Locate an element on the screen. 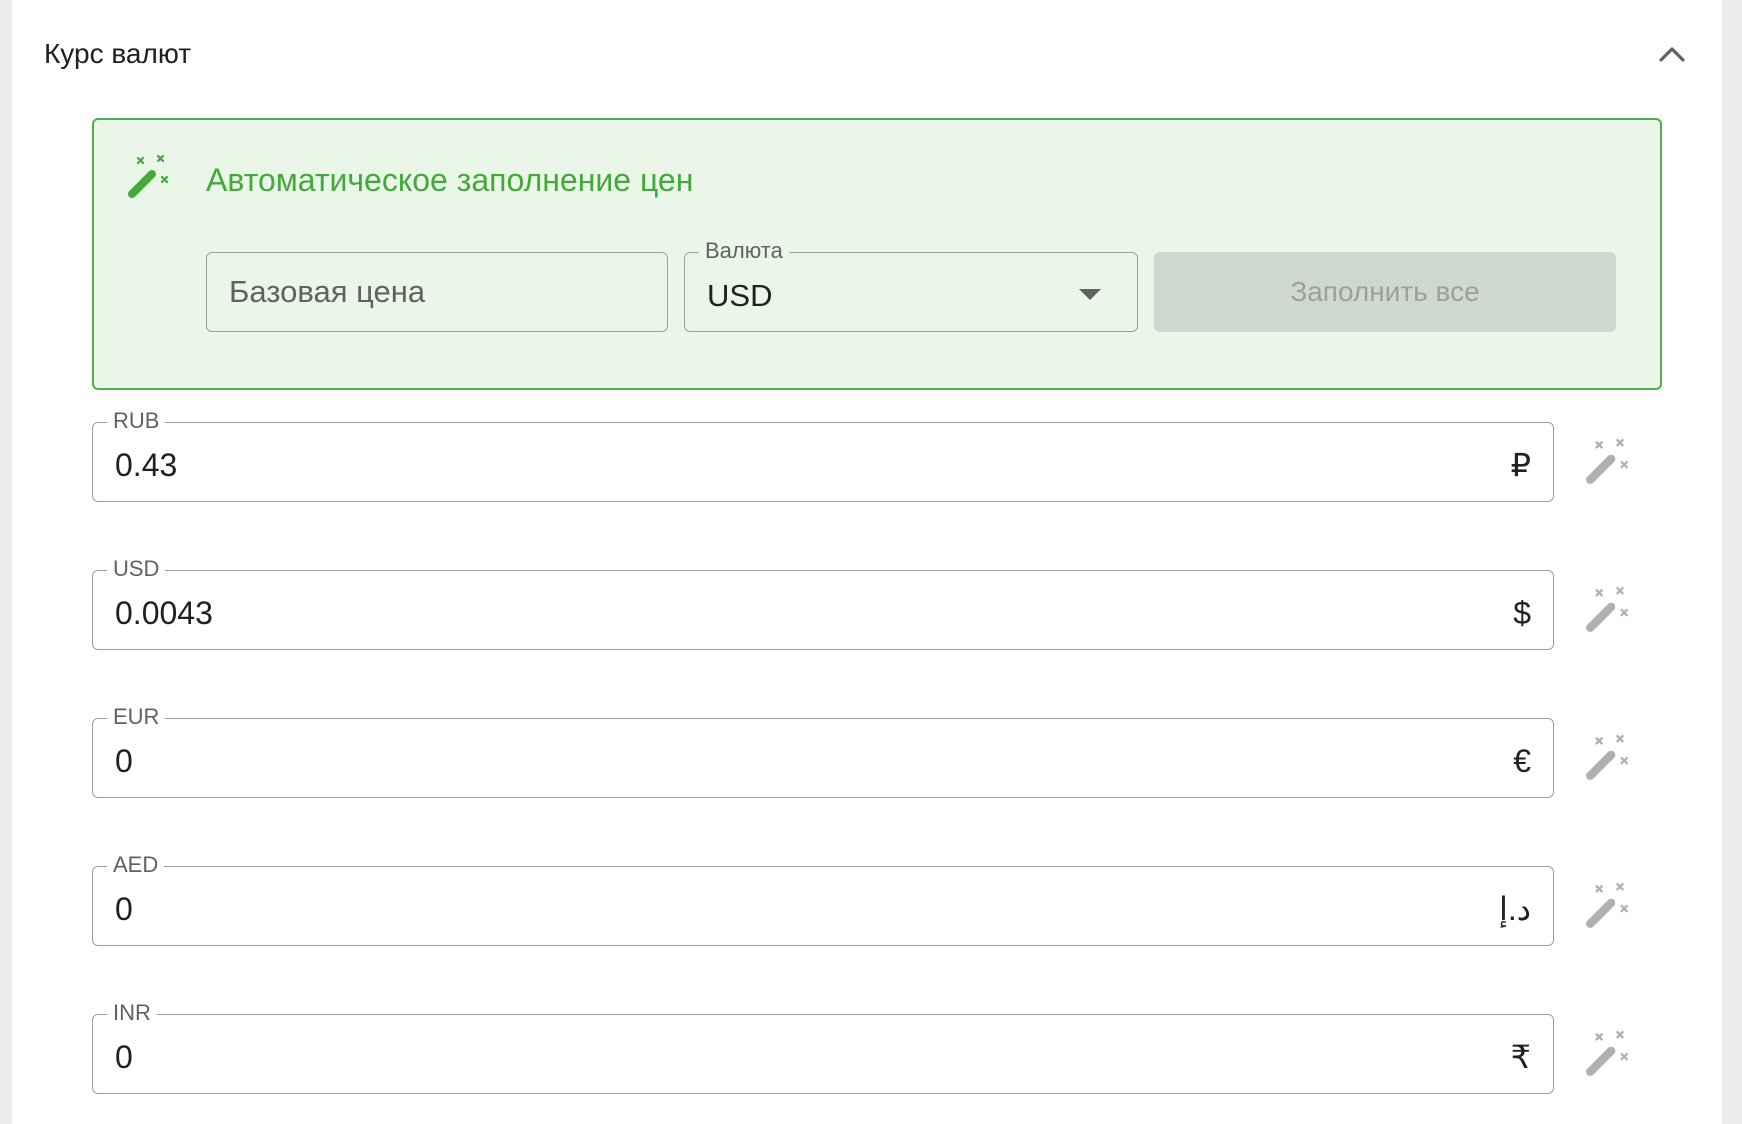 The height and width of the screenshot is (1124, 1742). rate-field-label: AED is located at coordinates (136, 865).